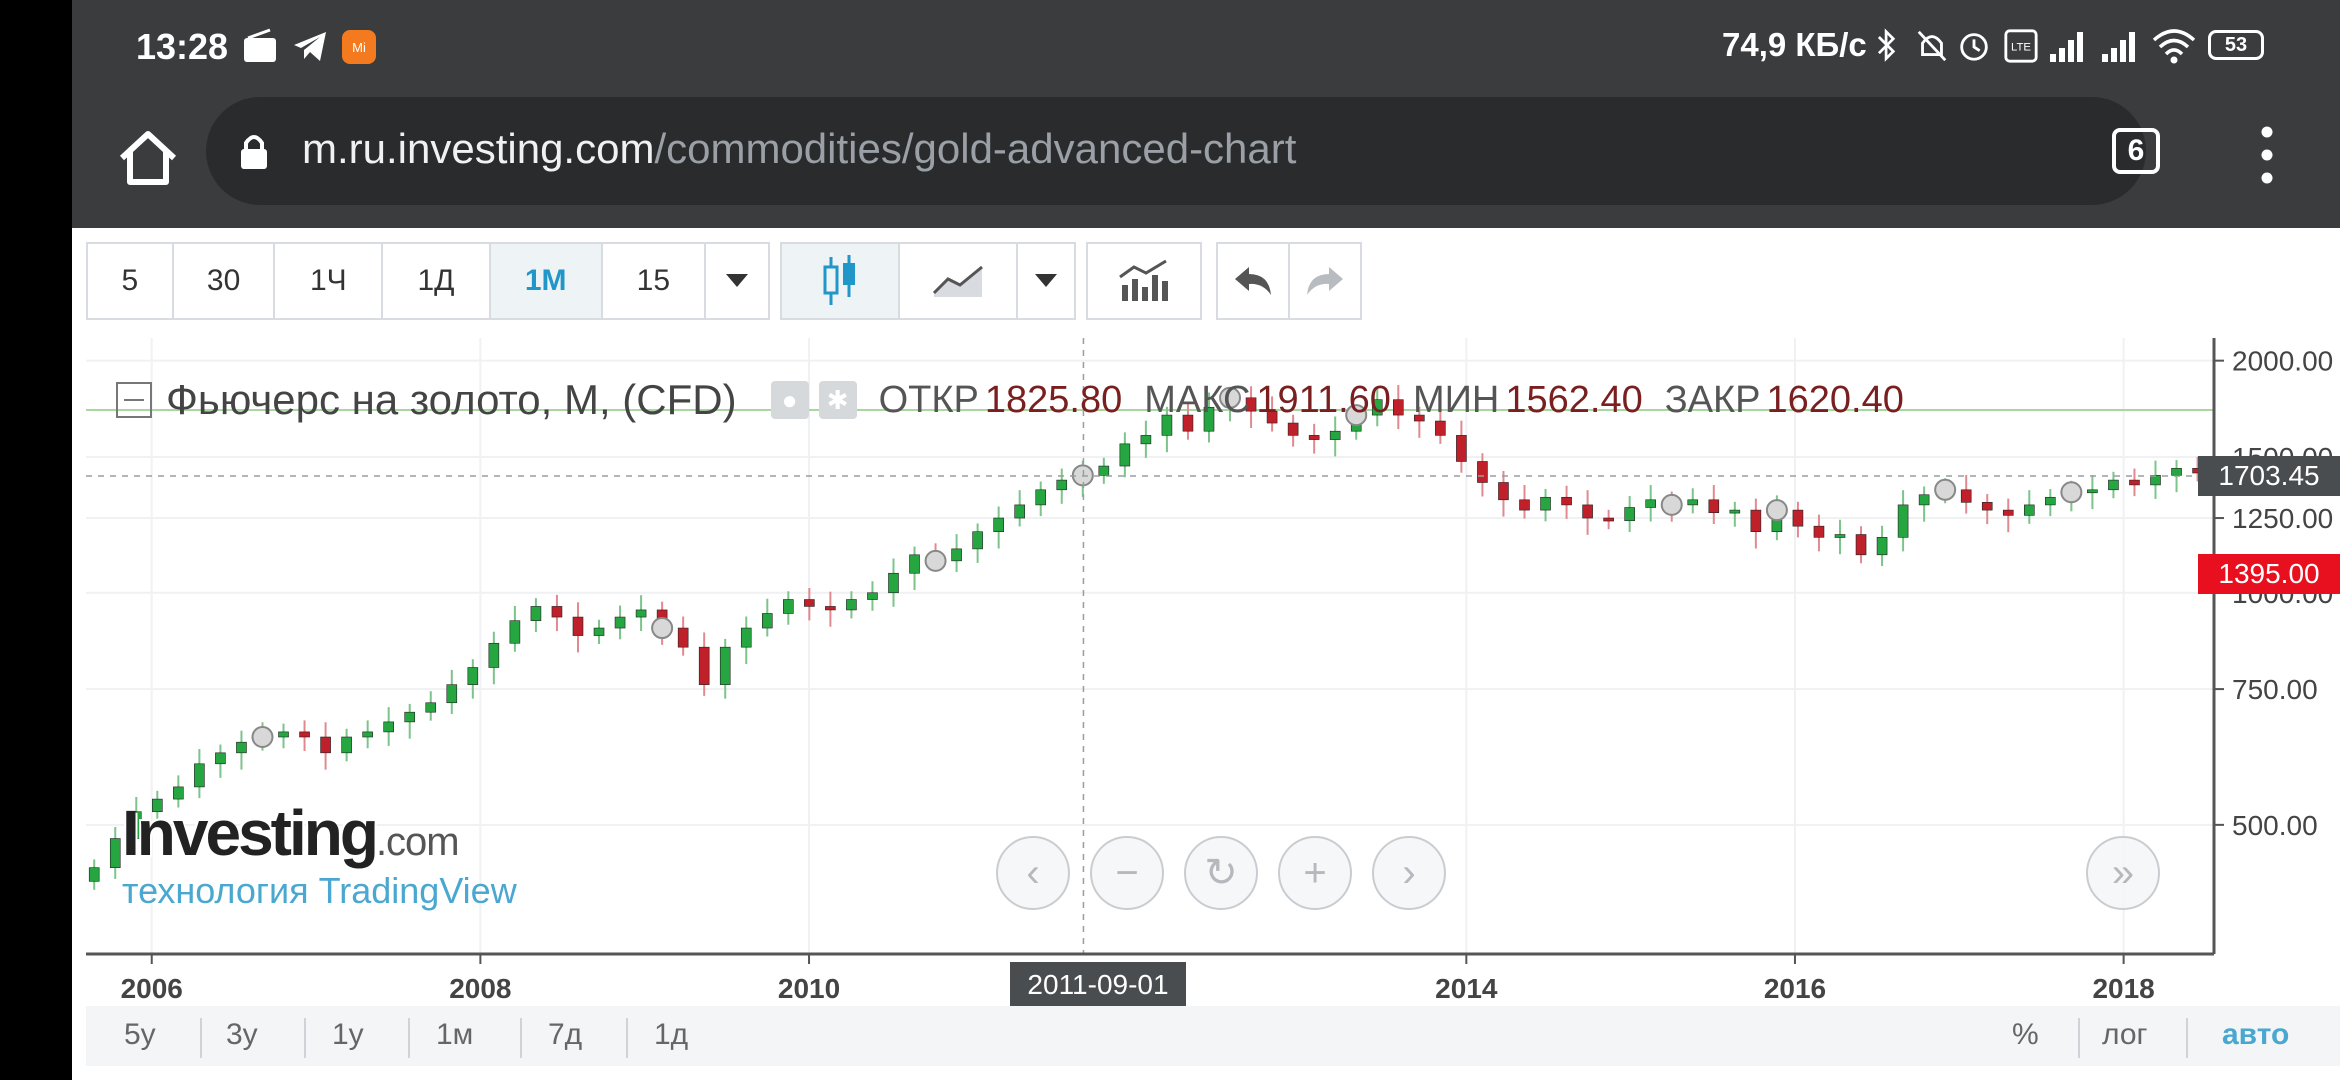 The image size is (2340, 1080). What do you see at coordinates (789, 400) in the screenshot?
I see `eye-icon: ●` at bounding box center [789, 400].